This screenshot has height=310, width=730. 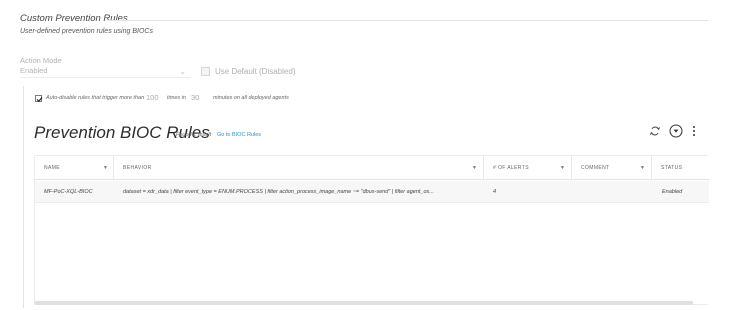 I want to click on more-options-icon, so click(x=694, y=132).